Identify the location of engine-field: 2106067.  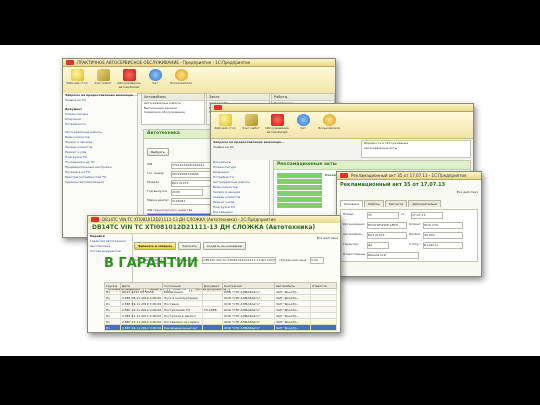
(192, 201).